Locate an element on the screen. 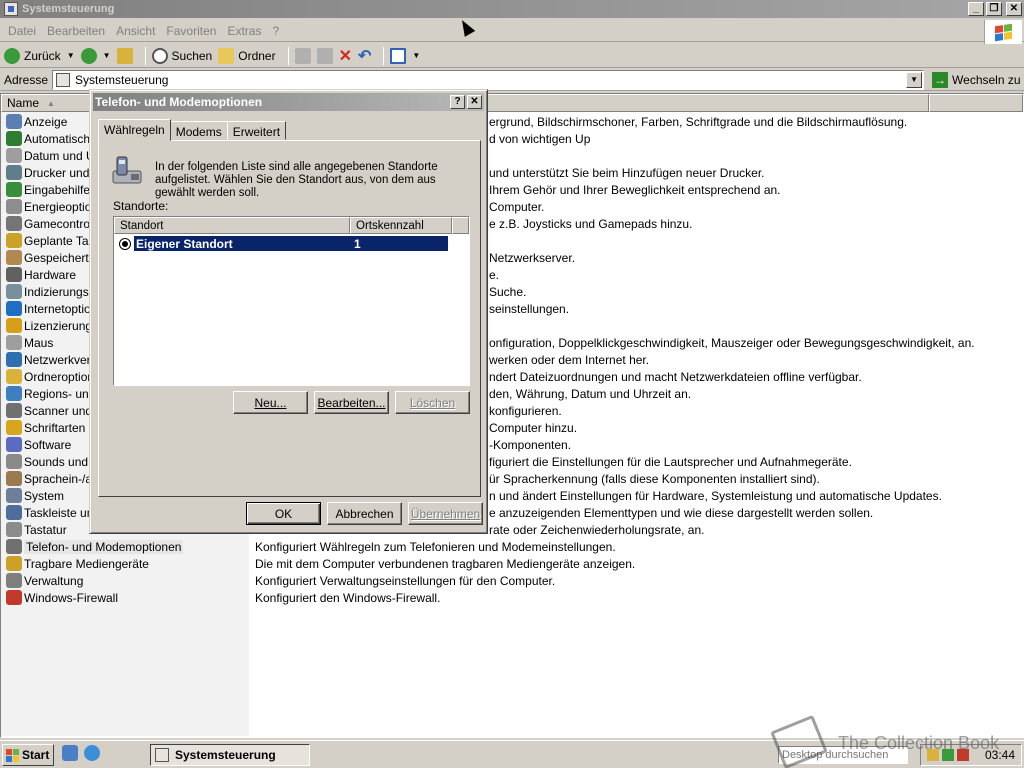 Image resolution: width=1024 pixels, height=768 pixels. item-description: Suche. is located at coordinates (508, 291).